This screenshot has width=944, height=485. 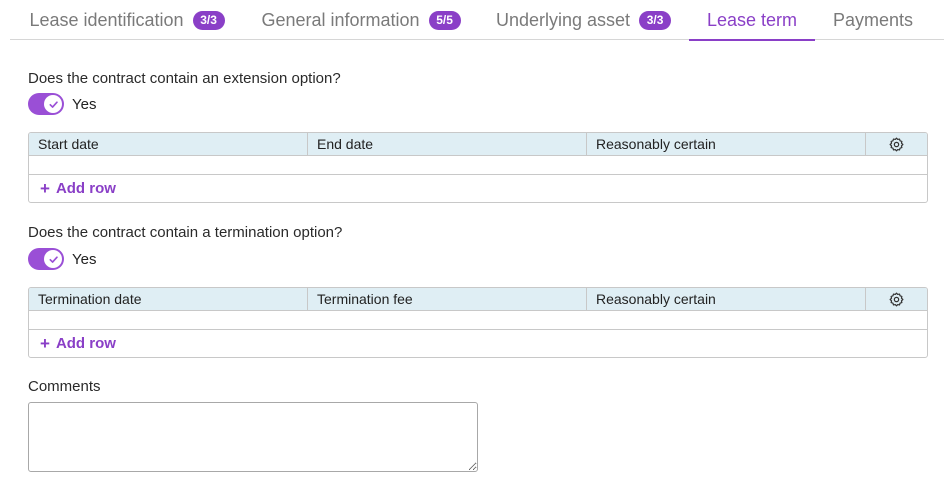 I want to click on tab-general-information: General information 5/5, so click(x=361, y=20).